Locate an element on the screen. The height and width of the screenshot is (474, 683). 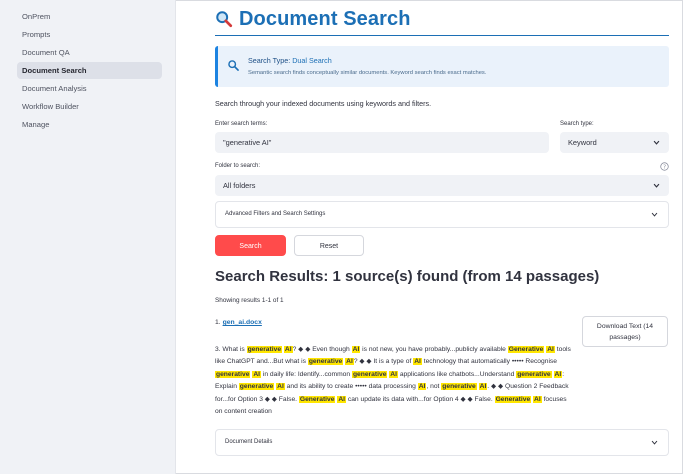
title-divider is located at coordinates (442, 35).